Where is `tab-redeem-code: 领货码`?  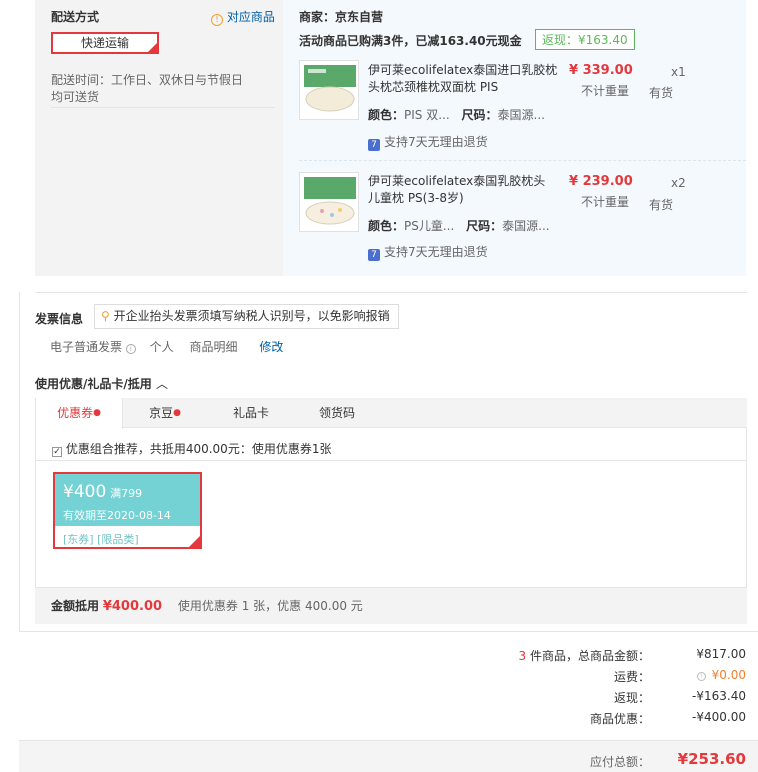
tab-redeem-code: 领货码 is located at coordinates (337, 413).